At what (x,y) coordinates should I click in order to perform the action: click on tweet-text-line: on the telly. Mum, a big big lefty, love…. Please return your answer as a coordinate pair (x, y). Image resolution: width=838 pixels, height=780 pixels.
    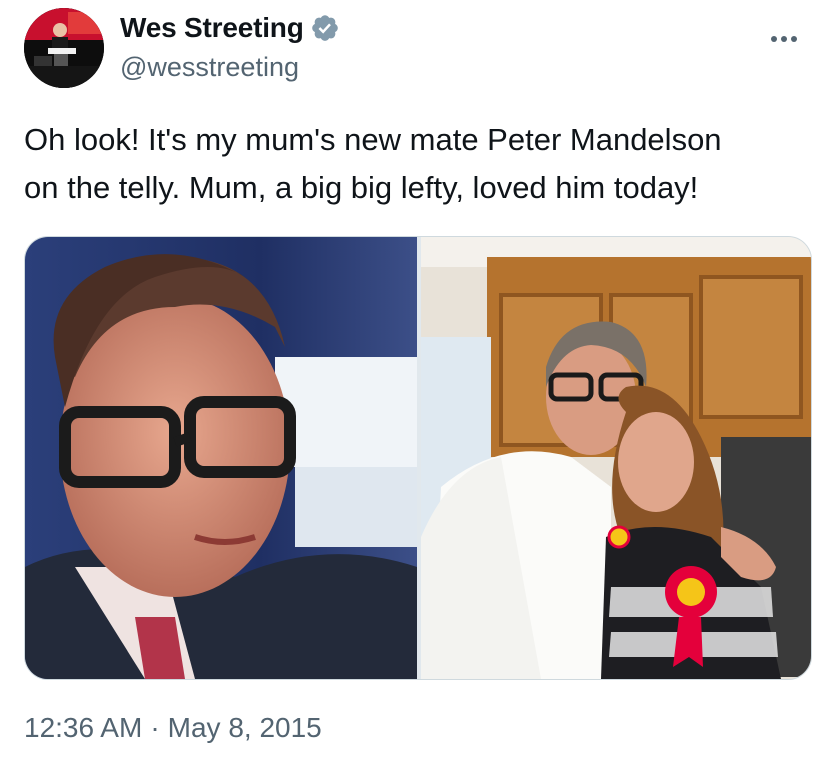
    Looking at the image, I should click on (361, 187).